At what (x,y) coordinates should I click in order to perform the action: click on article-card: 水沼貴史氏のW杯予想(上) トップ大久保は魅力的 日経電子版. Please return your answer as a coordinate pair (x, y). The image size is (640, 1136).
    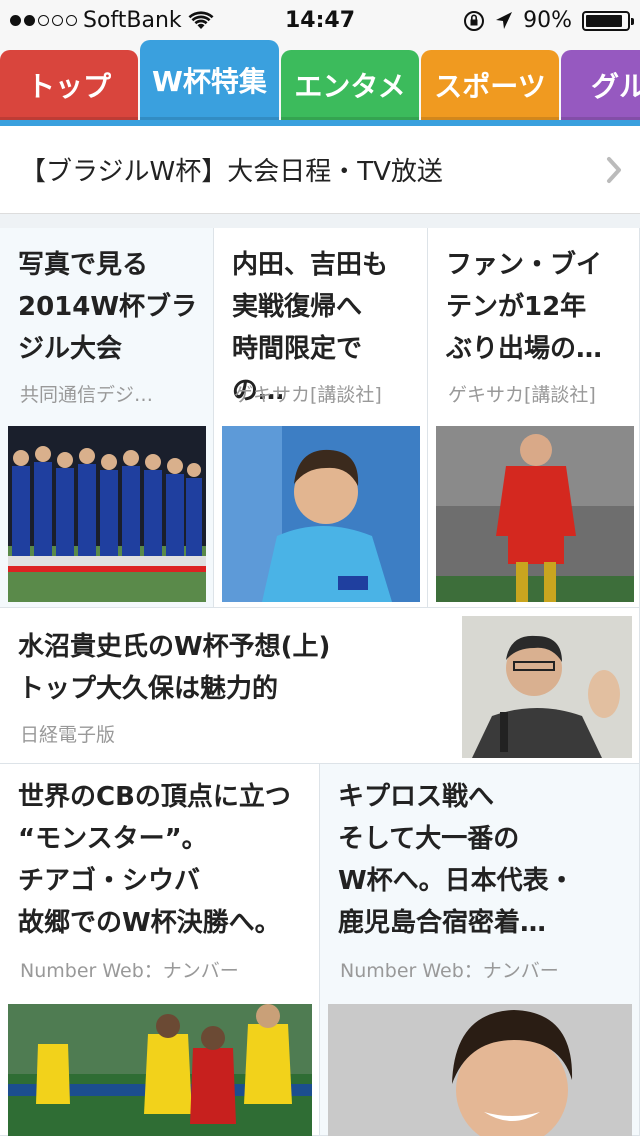
    Looking at the image, I should click on (320, 686).